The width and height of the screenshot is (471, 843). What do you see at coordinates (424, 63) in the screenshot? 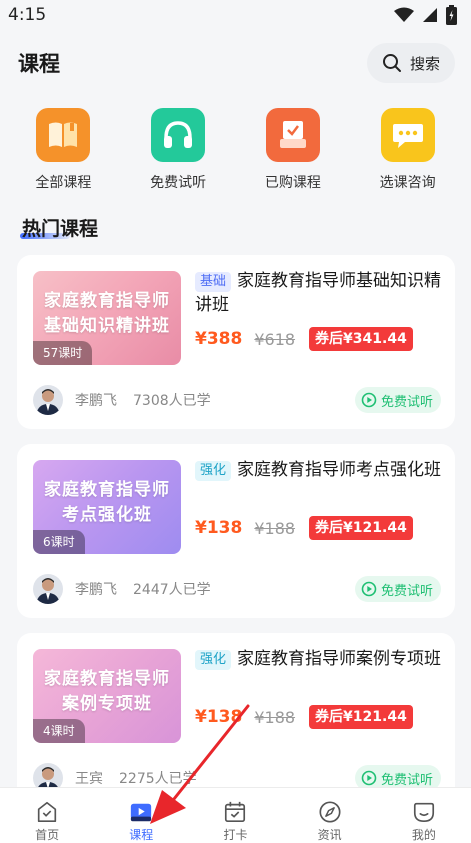
I see `search-label: 搜索` at bounding box center [424, 63].